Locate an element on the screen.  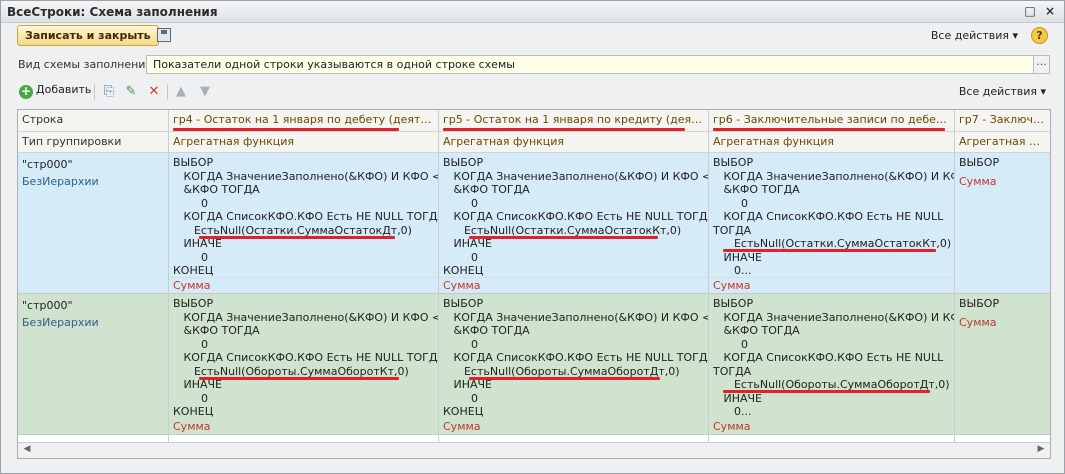
header-row: Строка is located at coordinates (93, 121).